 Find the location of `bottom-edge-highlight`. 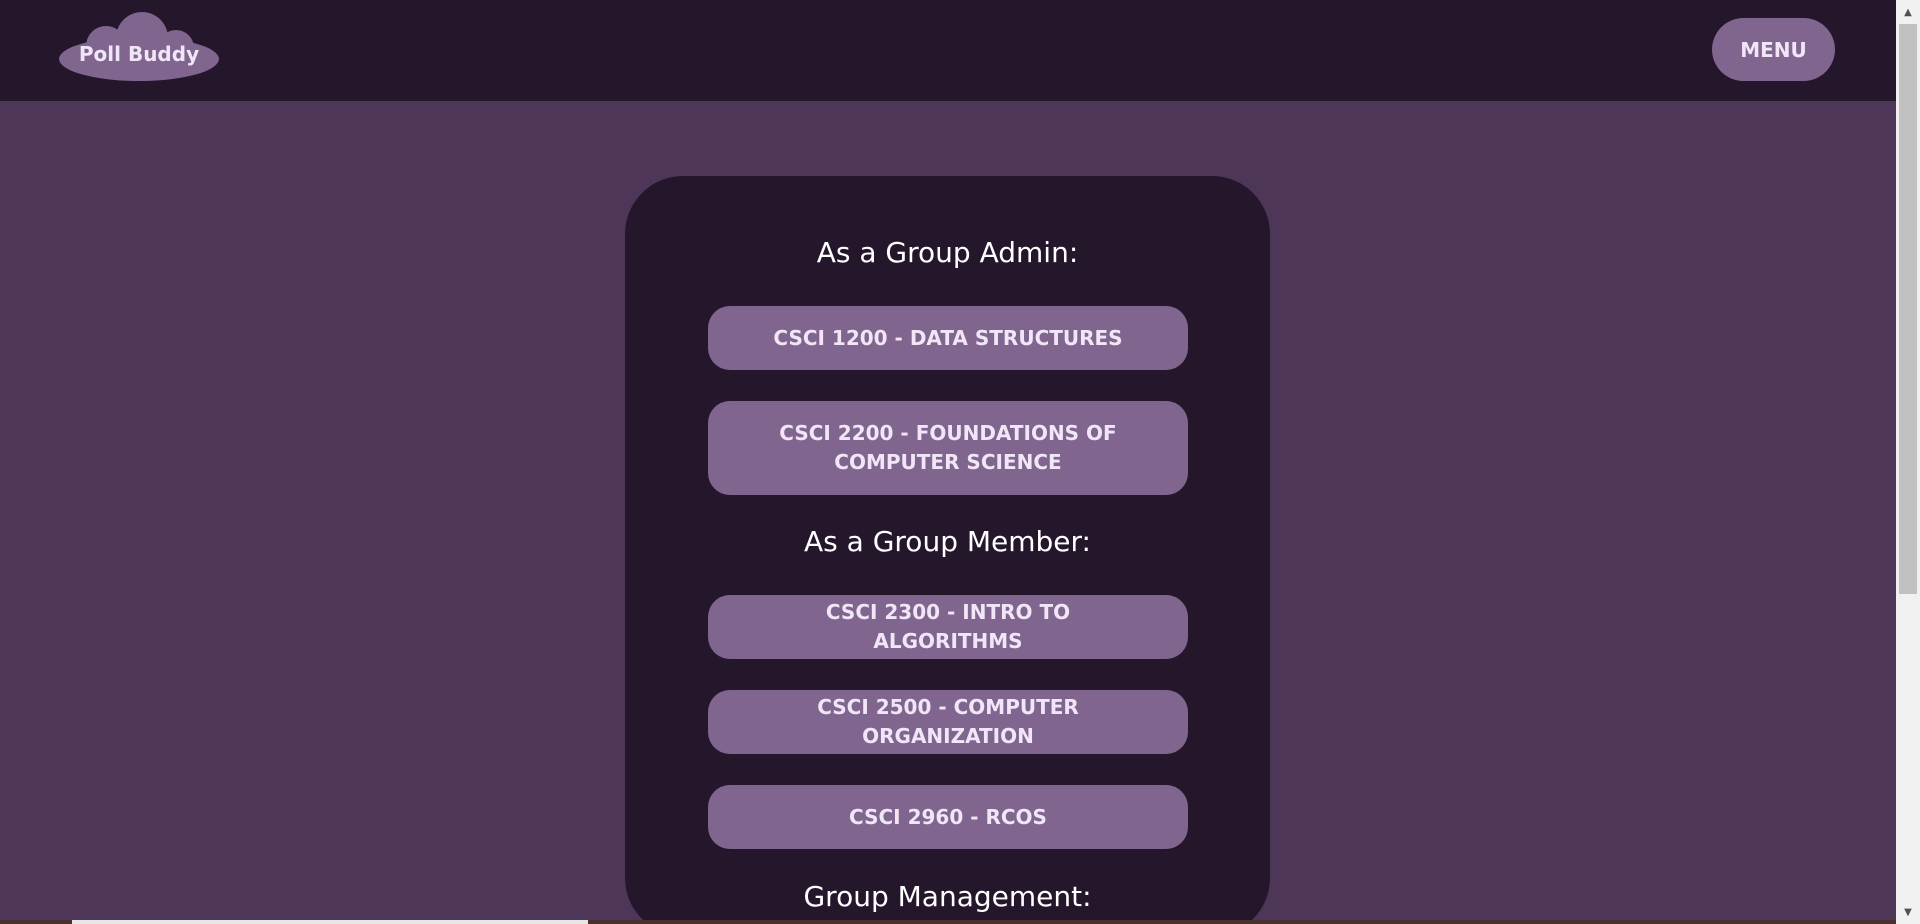

bottom-edge-highlight is located at coordinates (330, 922).